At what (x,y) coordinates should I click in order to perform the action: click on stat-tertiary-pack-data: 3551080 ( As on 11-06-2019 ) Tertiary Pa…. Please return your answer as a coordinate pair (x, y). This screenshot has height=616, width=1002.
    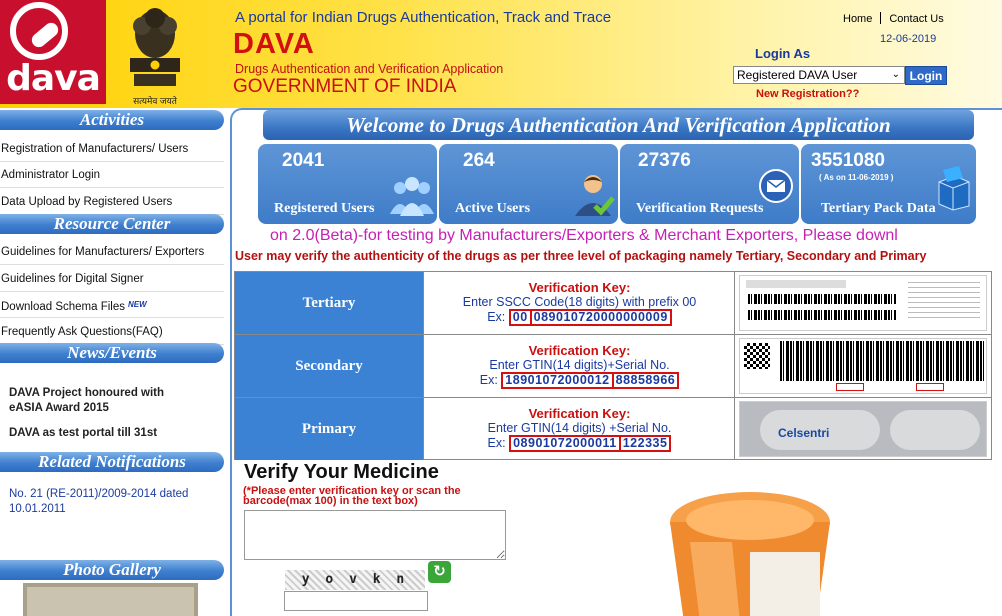
    Looking at the image, I should click on (888, 184).